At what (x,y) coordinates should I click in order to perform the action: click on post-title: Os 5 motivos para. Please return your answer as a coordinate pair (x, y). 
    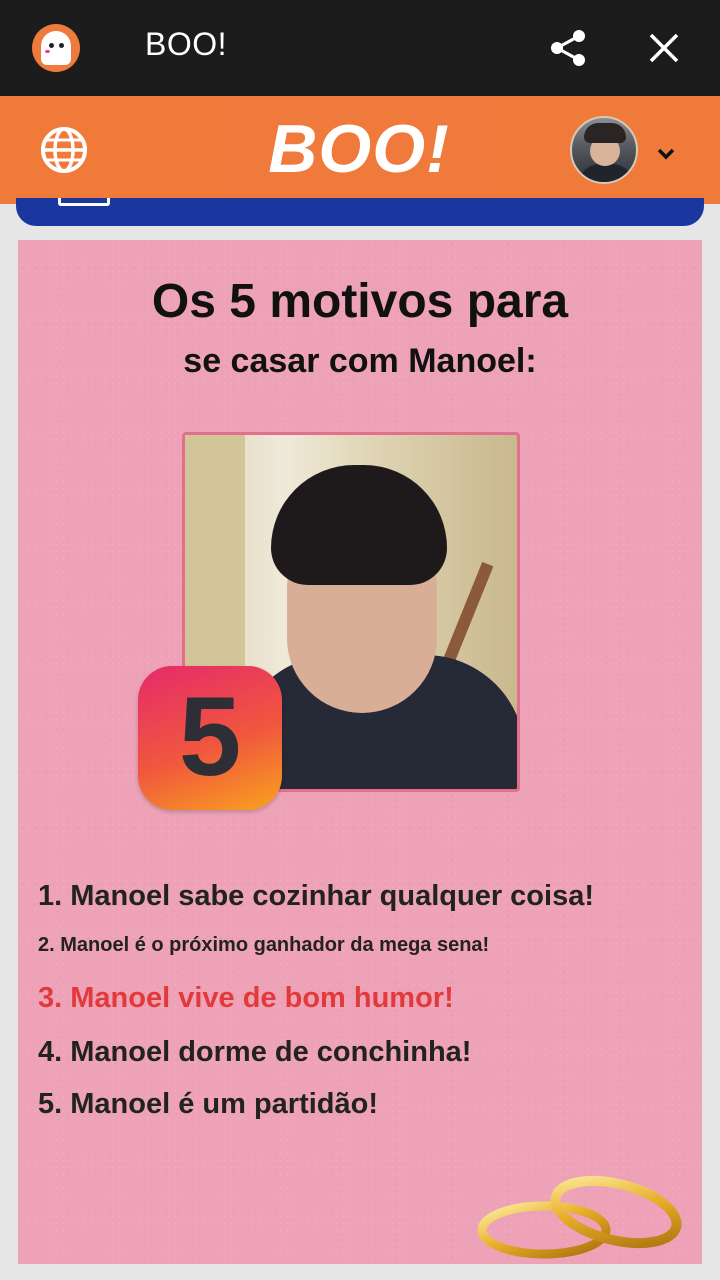
    Looking at the image, I should click on (360, 301).